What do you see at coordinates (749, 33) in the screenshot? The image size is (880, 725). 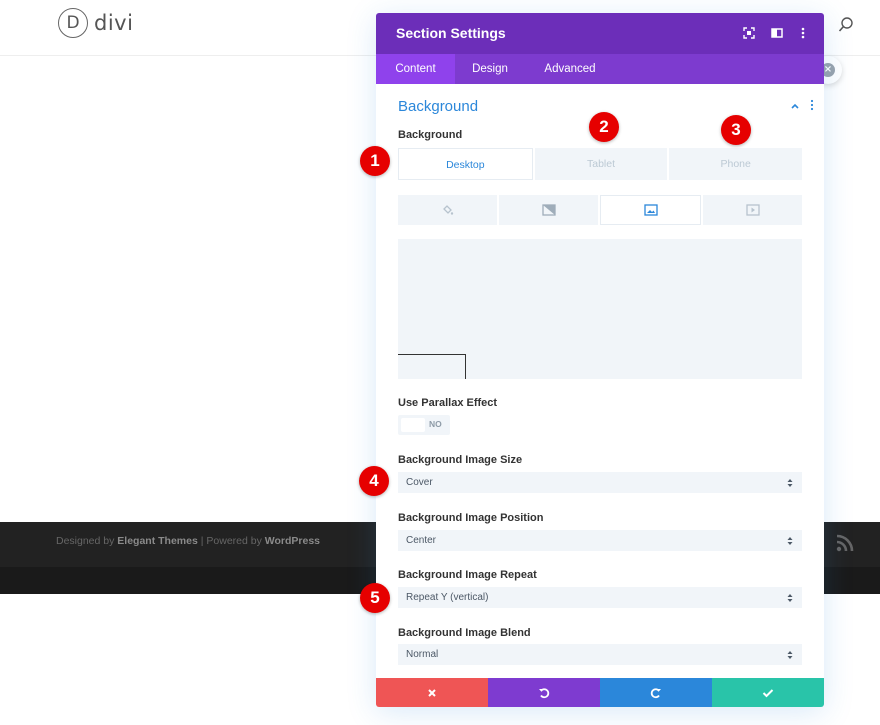 I see `fullscreen-icon` at bounding box center [749, 33].